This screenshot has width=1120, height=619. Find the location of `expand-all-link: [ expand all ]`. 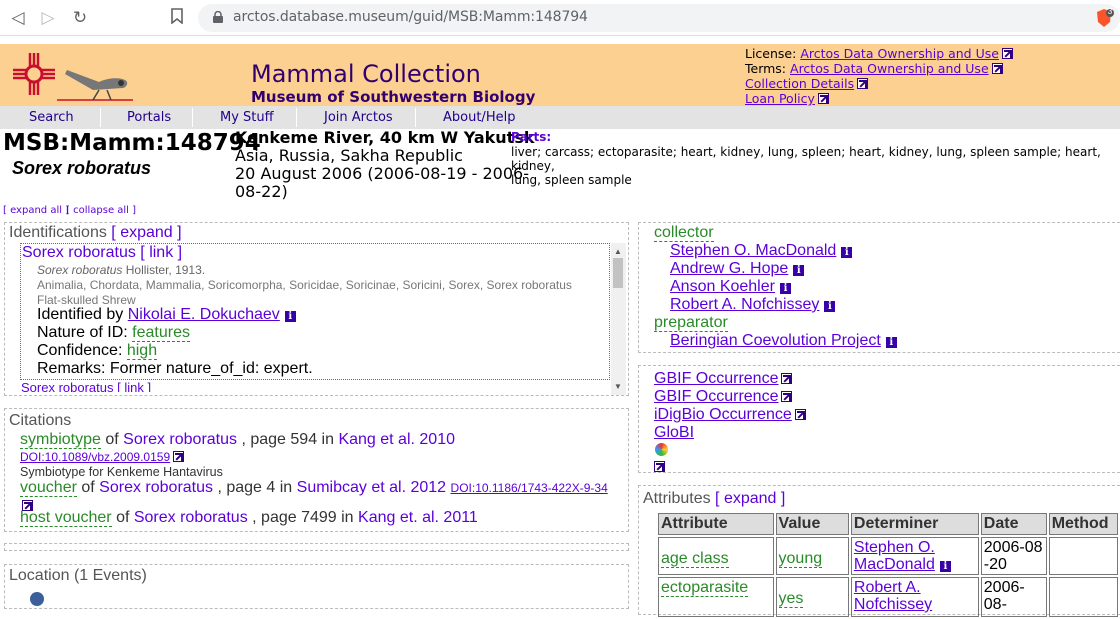

expand-all-link: [ expand all ] is located at coordinates (36, 210).